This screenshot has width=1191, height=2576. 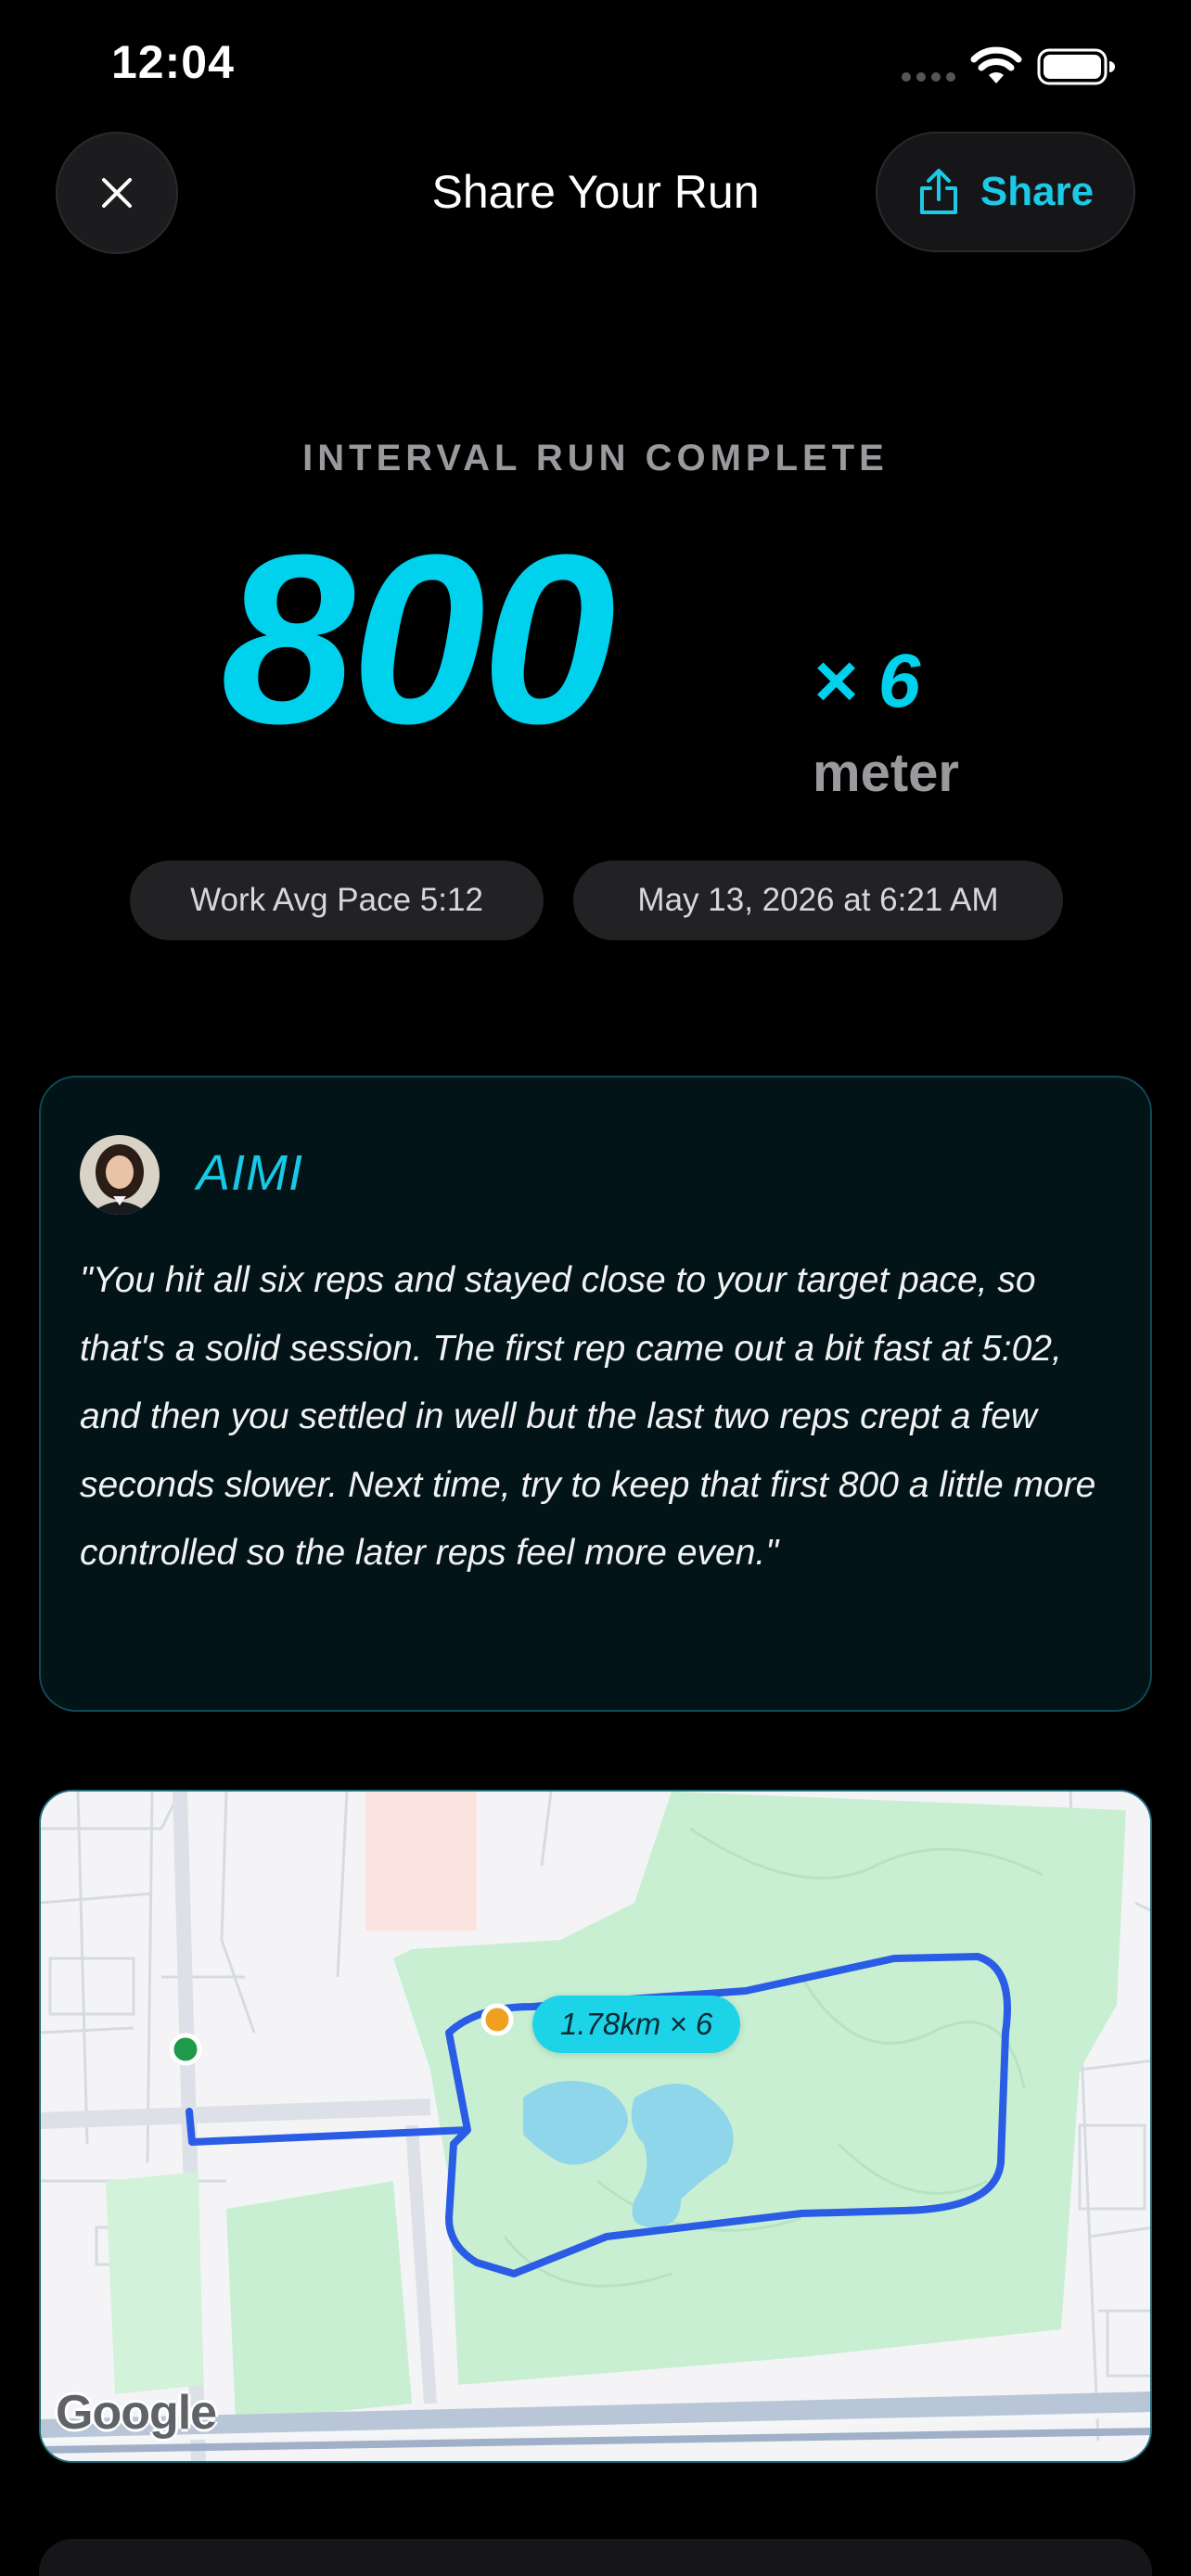 What do you see at coordinates (938, 191) in the screenshot?
I see `share-icon` at bounding box center [938, 191].